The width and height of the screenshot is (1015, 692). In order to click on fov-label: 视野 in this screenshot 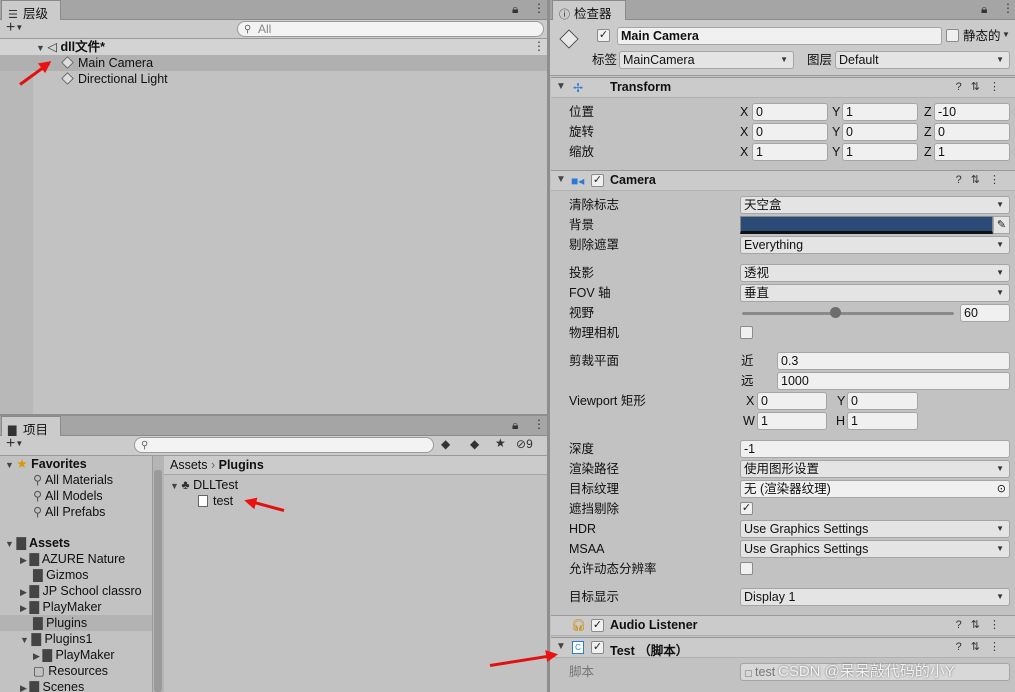, I will do `click(582, 313)`.